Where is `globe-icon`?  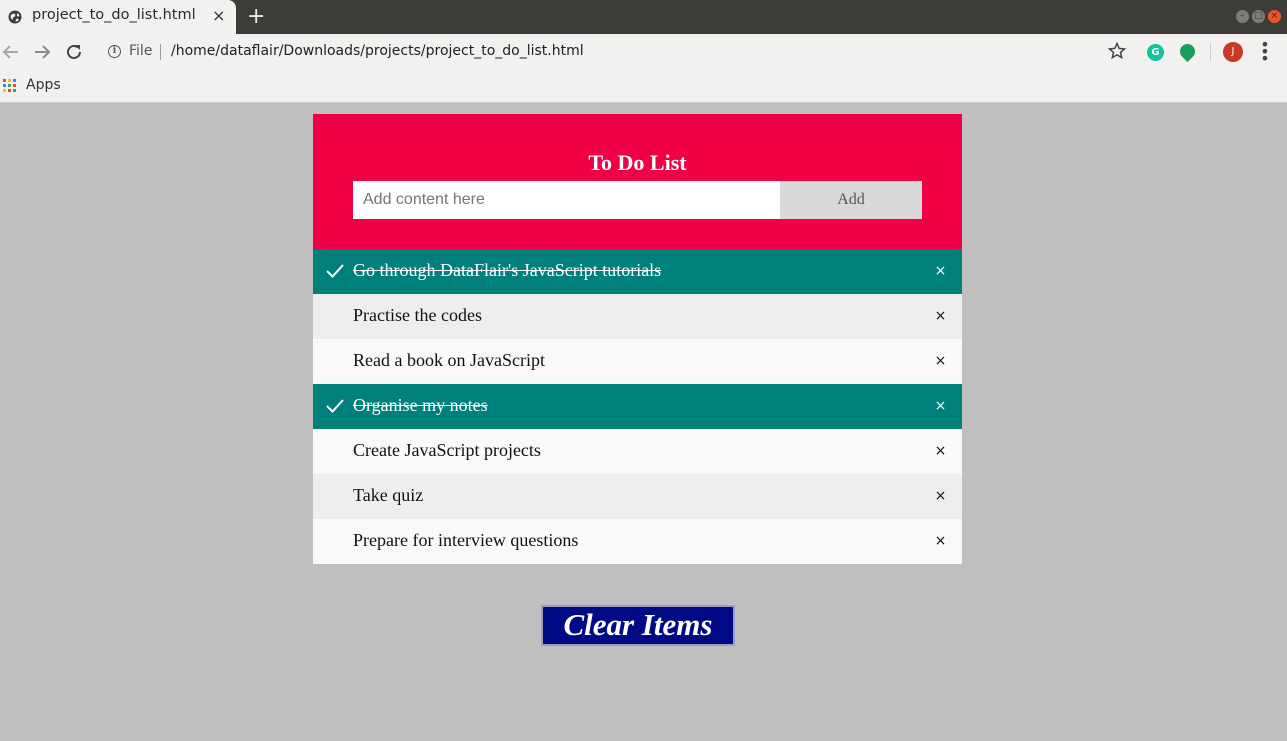
globe-icon is located at coordinates (15, 17).